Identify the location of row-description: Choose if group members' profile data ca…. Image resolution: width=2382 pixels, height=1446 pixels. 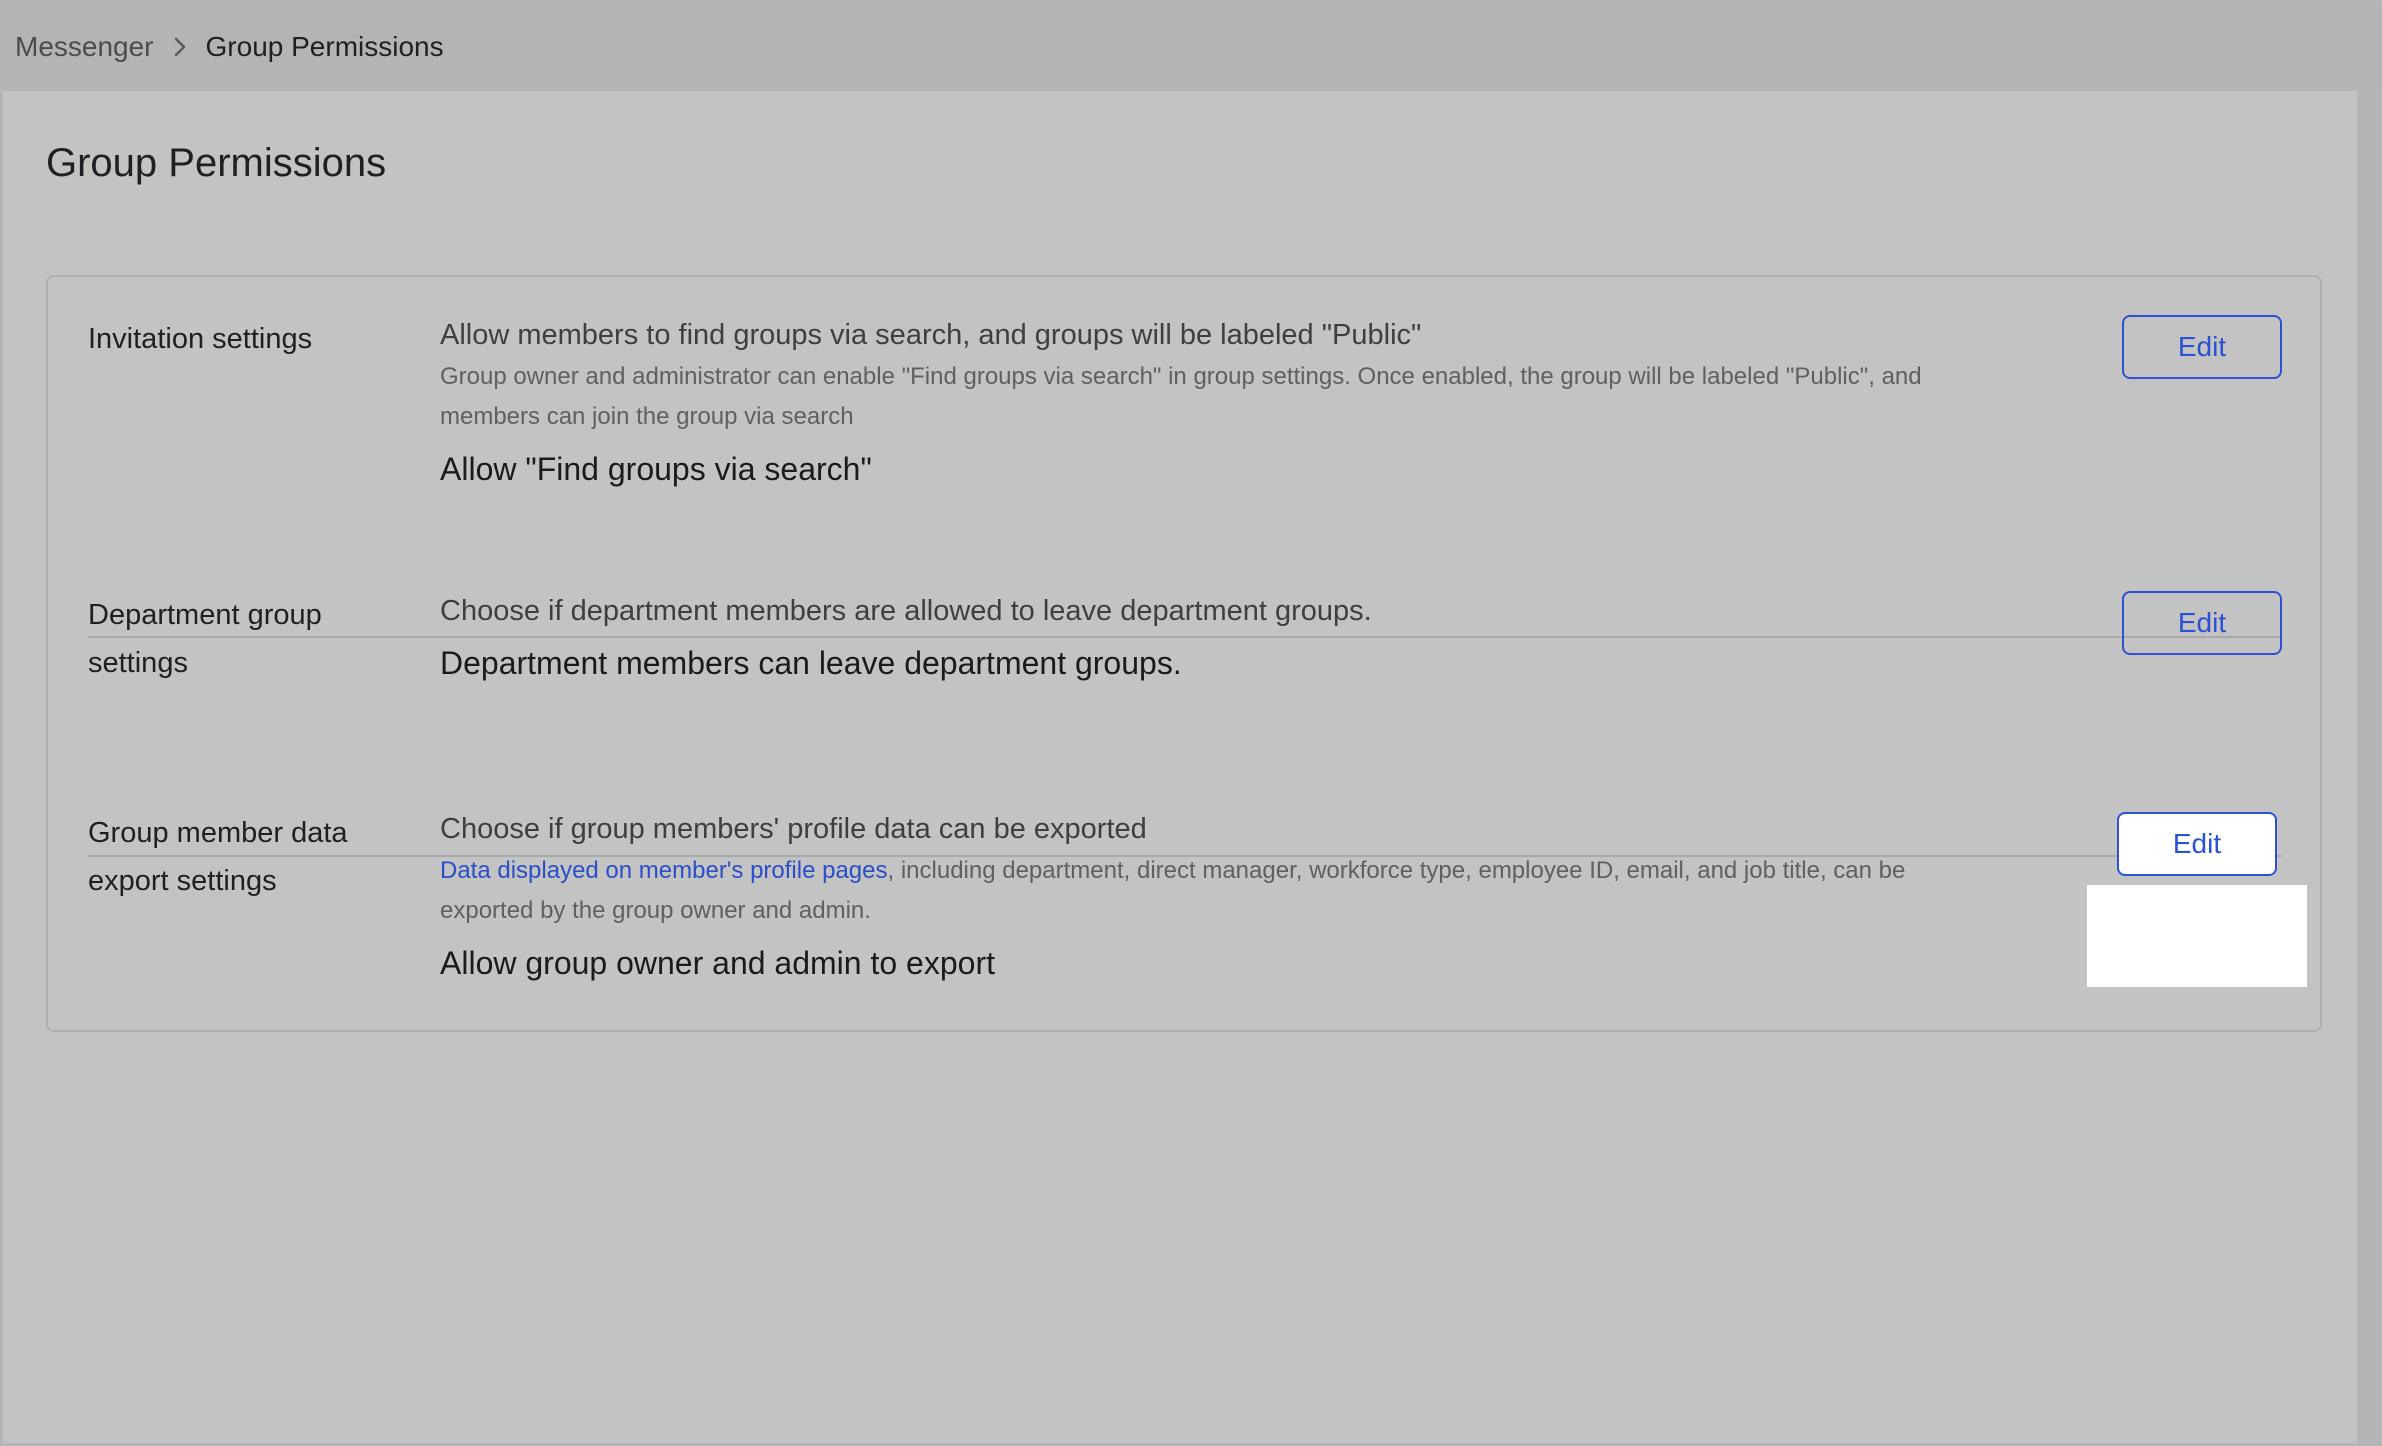
(793, 829).